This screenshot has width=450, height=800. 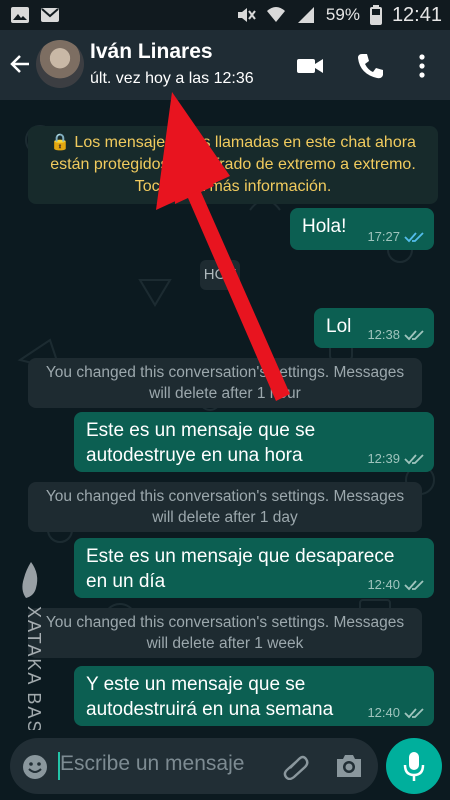 I want to click on contact-name: Iván Linares, so click(x=151, y=52).